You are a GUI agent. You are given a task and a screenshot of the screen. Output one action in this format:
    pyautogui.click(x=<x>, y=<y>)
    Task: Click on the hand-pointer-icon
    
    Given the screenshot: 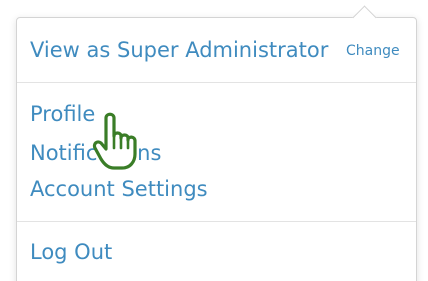 What is the action you would take?
    pyautogui.click(x=114, y=141)
    